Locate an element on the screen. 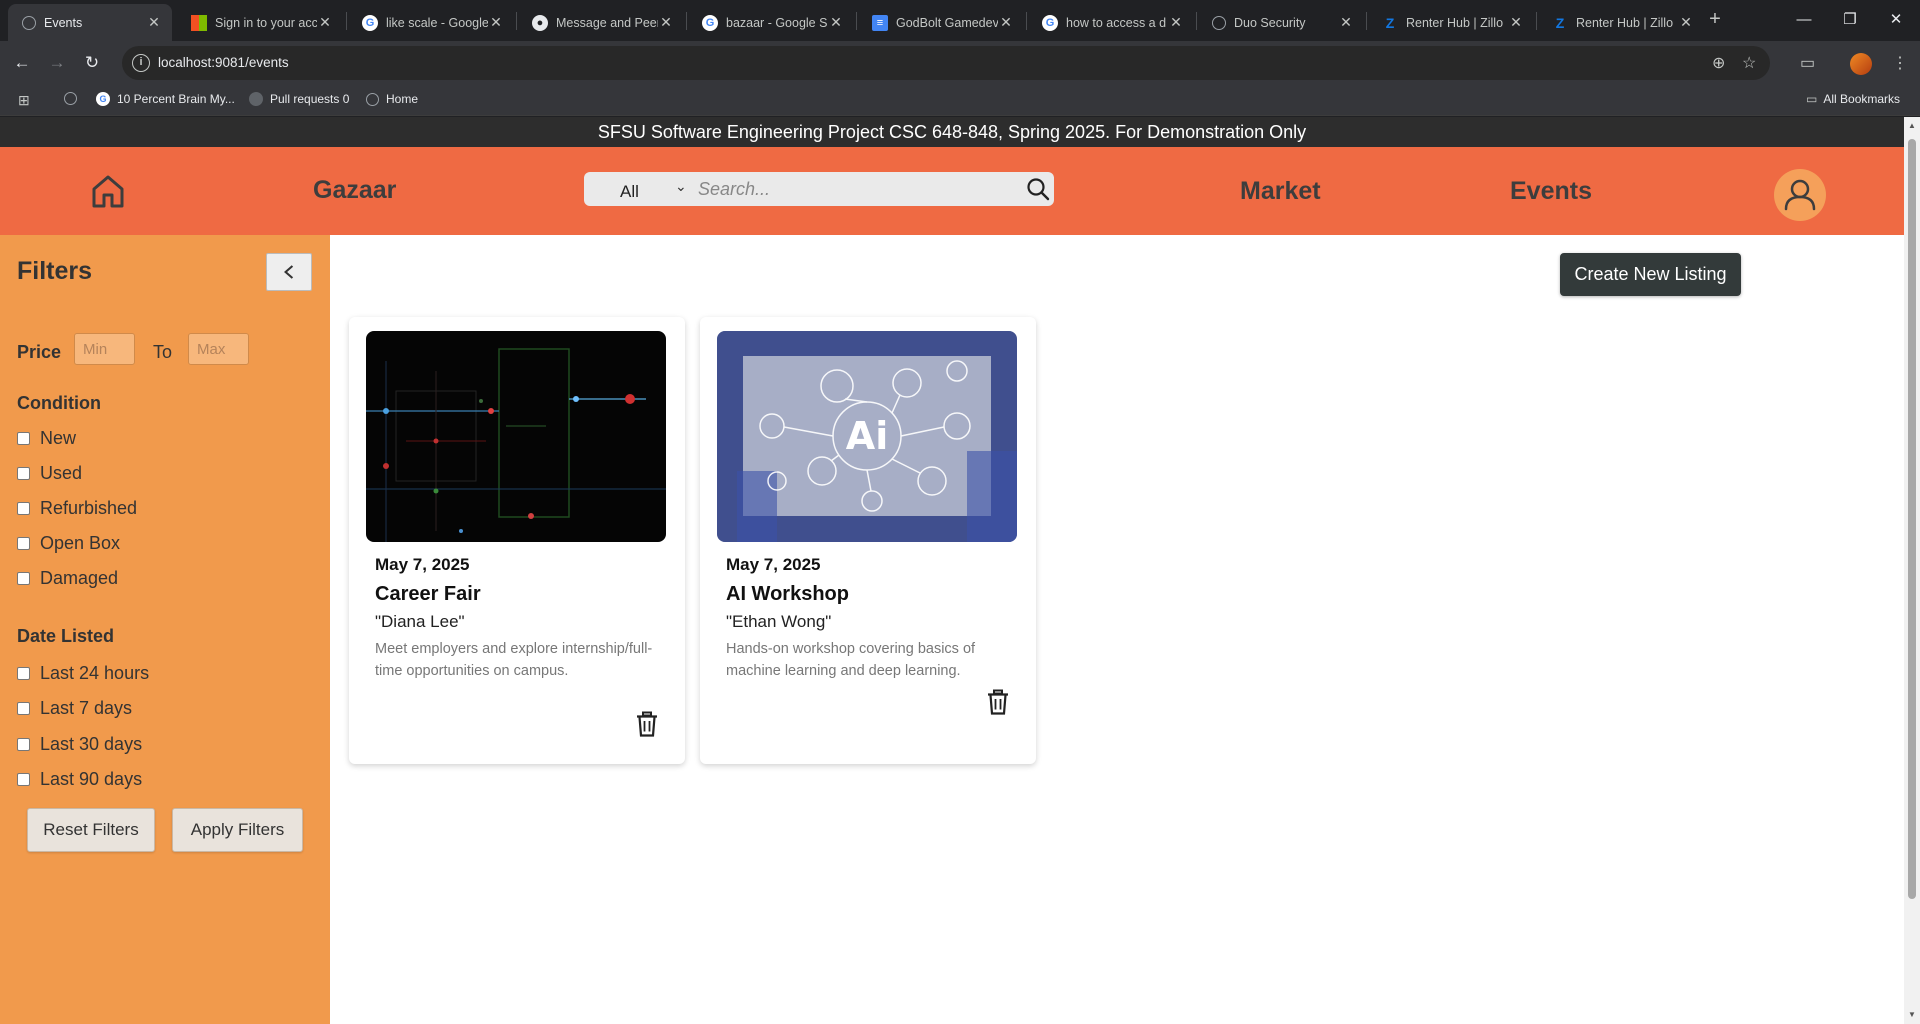 This screenshot has height=1024, width=1920. tab-title: Events is located at coordinates (63, 22).